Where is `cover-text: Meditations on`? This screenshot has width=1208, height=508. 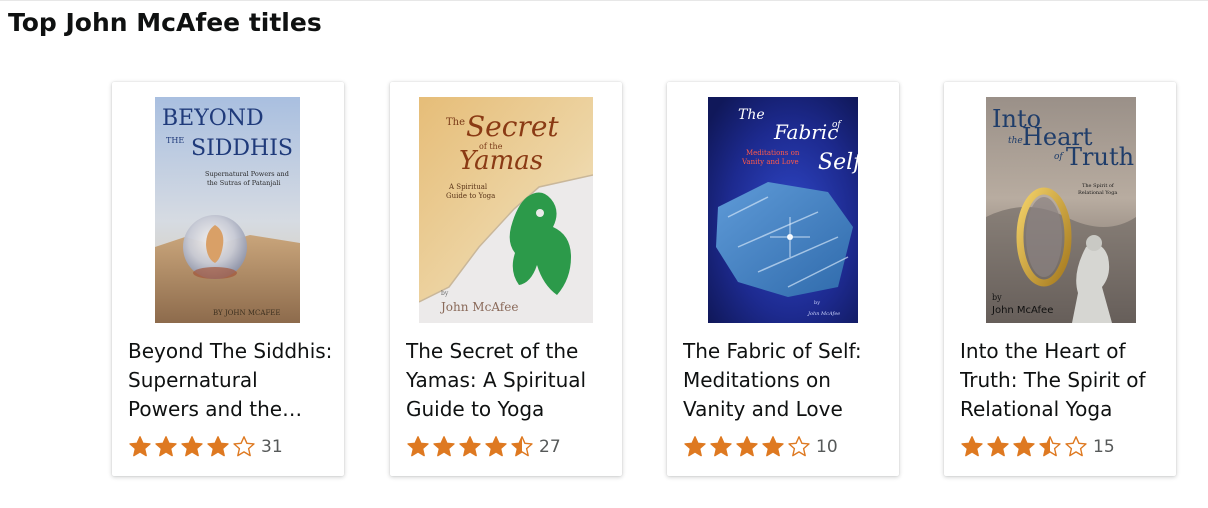
cover-text: Meditations on is located at coordinates (773, 153).